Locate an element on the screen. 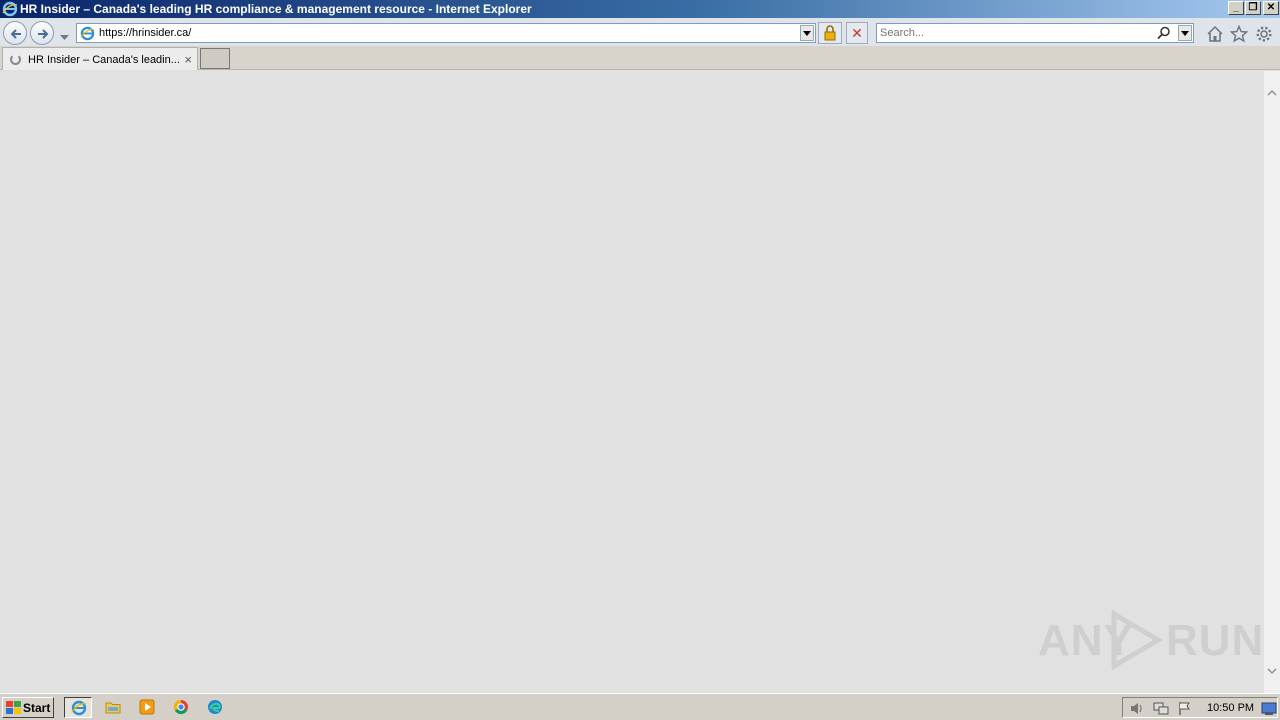 This screenshot has height=720, width=1280. recent-pages-dropdown-icon is located at coordinates (64, 37).